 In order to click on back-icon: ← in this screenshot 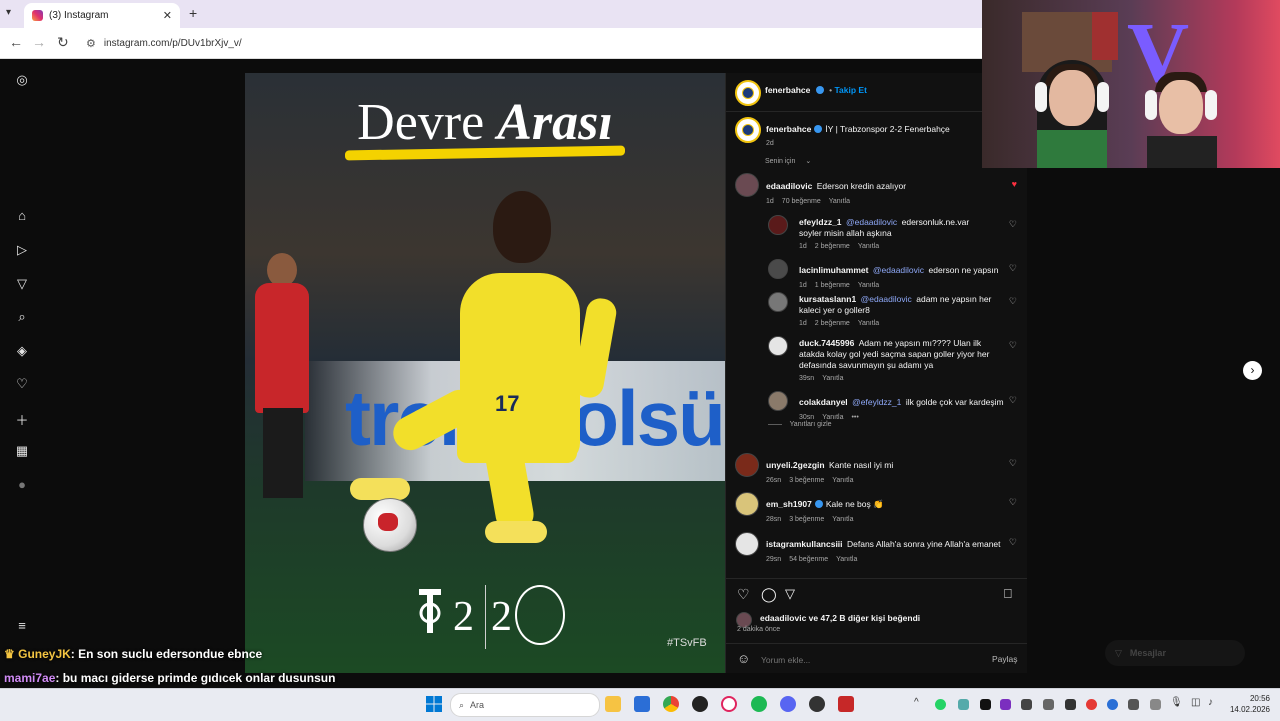, I will do `click(16, 42)`.